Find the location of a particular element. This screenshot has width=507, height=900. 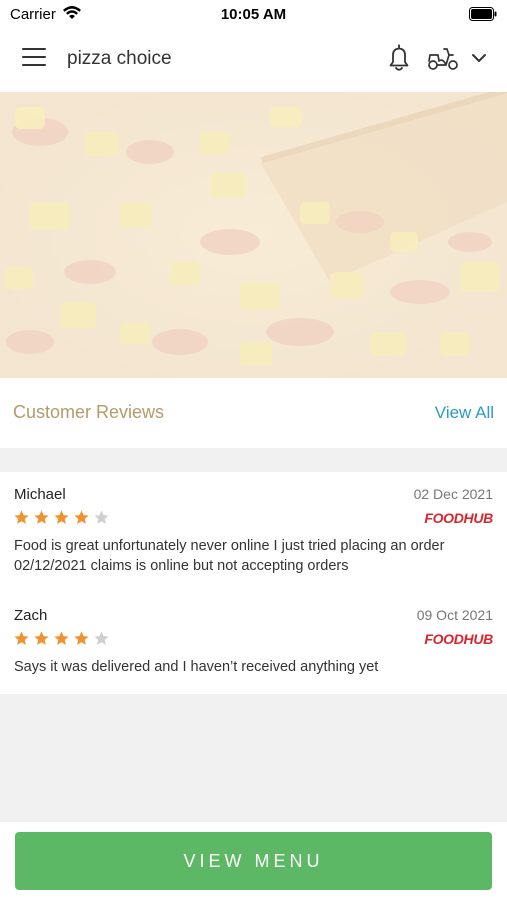

review-date: 02 Dec 2021 is located at coordinates (453, 494).